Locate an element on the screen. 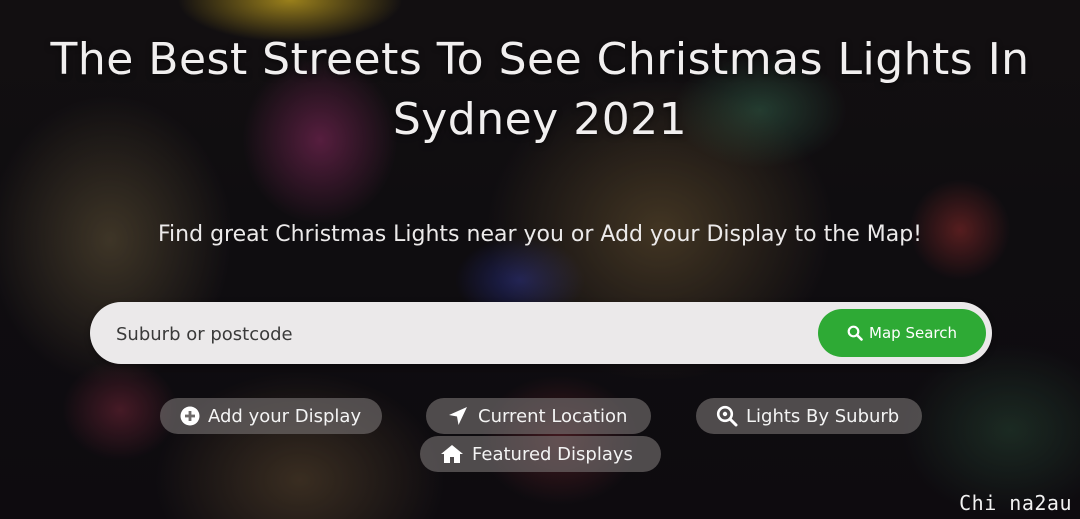  add-display-button: Add your Display is located at coordinates (271, 416).